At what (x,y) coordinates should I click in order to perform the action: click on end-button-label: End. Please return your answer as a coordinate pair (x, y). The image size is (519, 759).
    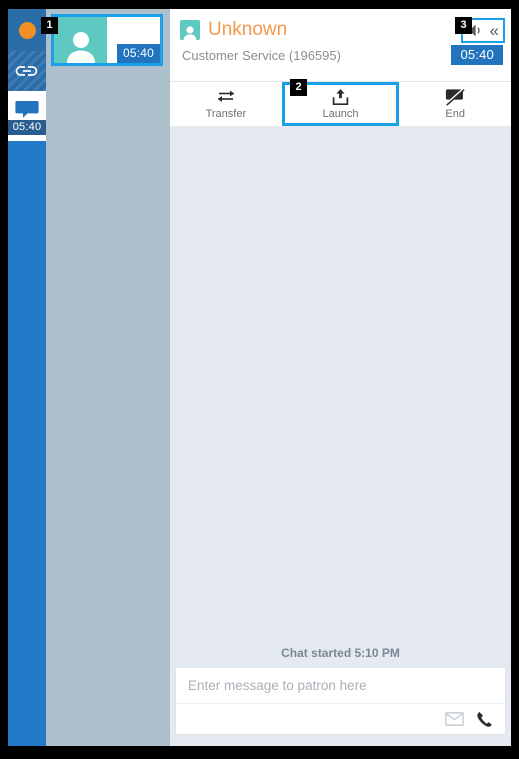
    Looking at the image, I should click on (455, 114).